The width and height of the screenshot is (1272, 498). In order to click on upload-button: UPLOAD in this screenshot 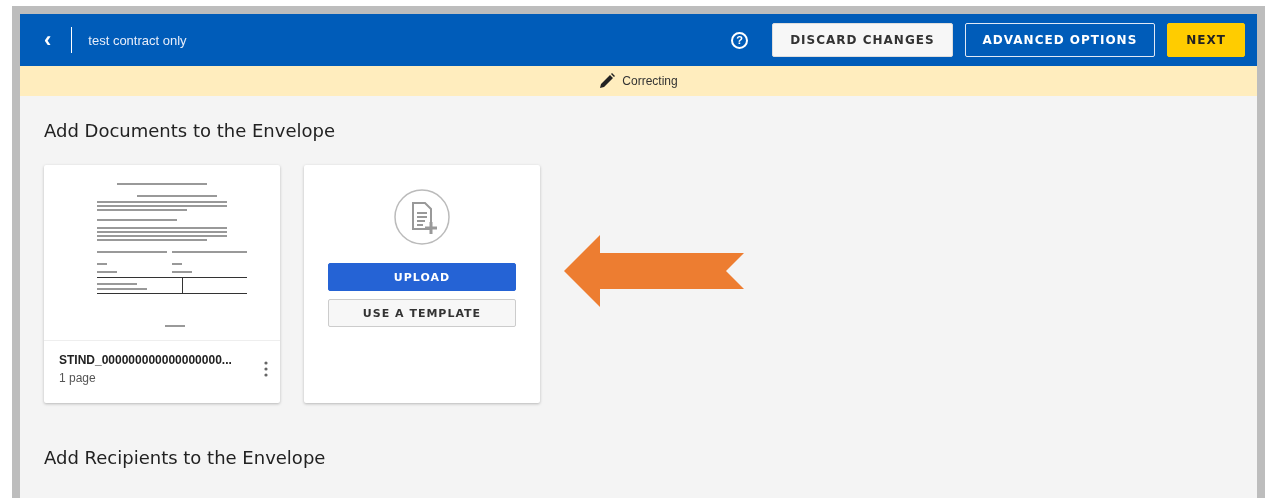, I will do `click(422, 277)`.